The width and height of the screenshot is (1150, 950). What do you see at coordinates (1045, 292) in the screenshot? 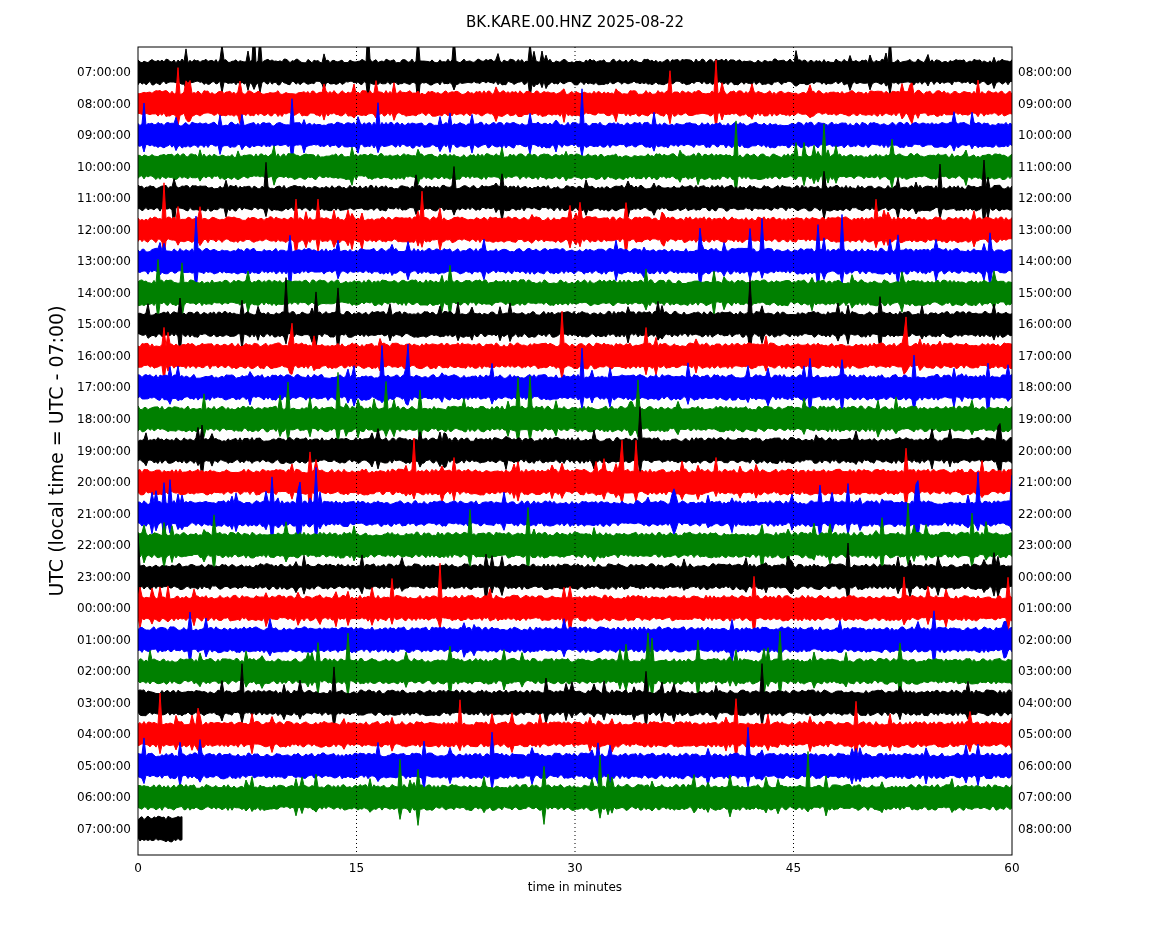
I see `local-time-label: 15:00:00` at bounding box center [1045, 292].